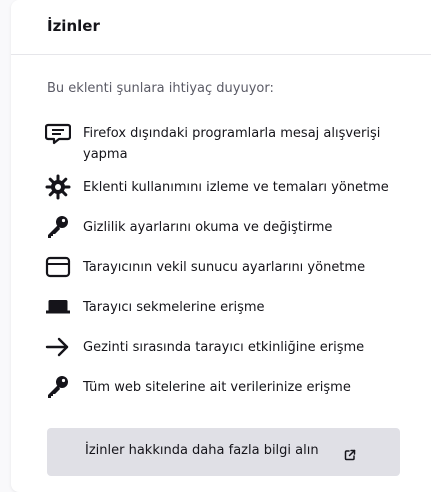 The image size is (431, 492). I want to click on window-icon, so click(58, 267).